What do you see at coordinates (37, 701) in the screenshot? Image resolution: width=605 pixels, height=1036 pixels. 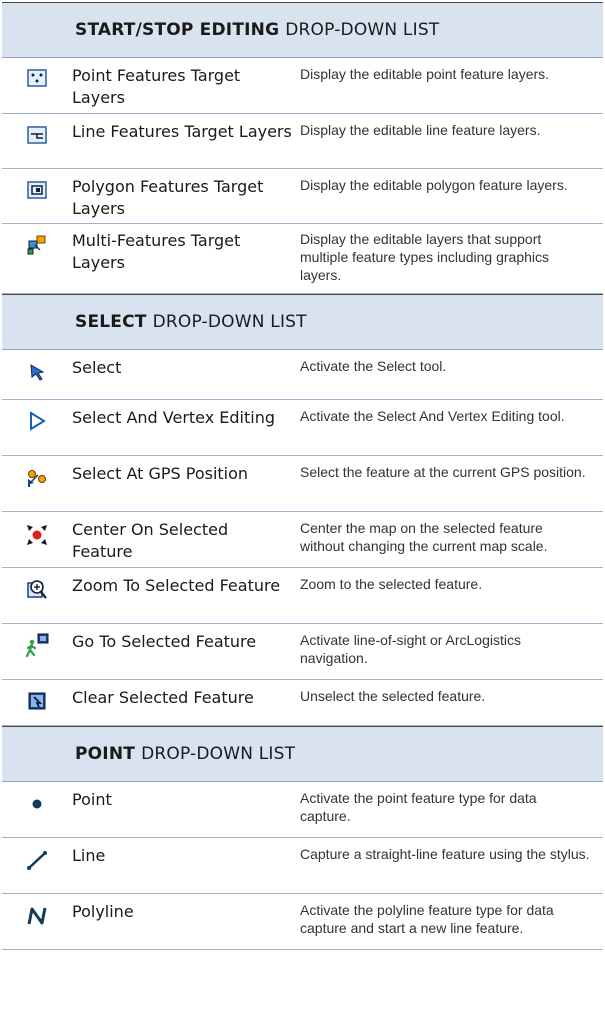 I see `clear-selection-icon` at bounding box center [37, 701].